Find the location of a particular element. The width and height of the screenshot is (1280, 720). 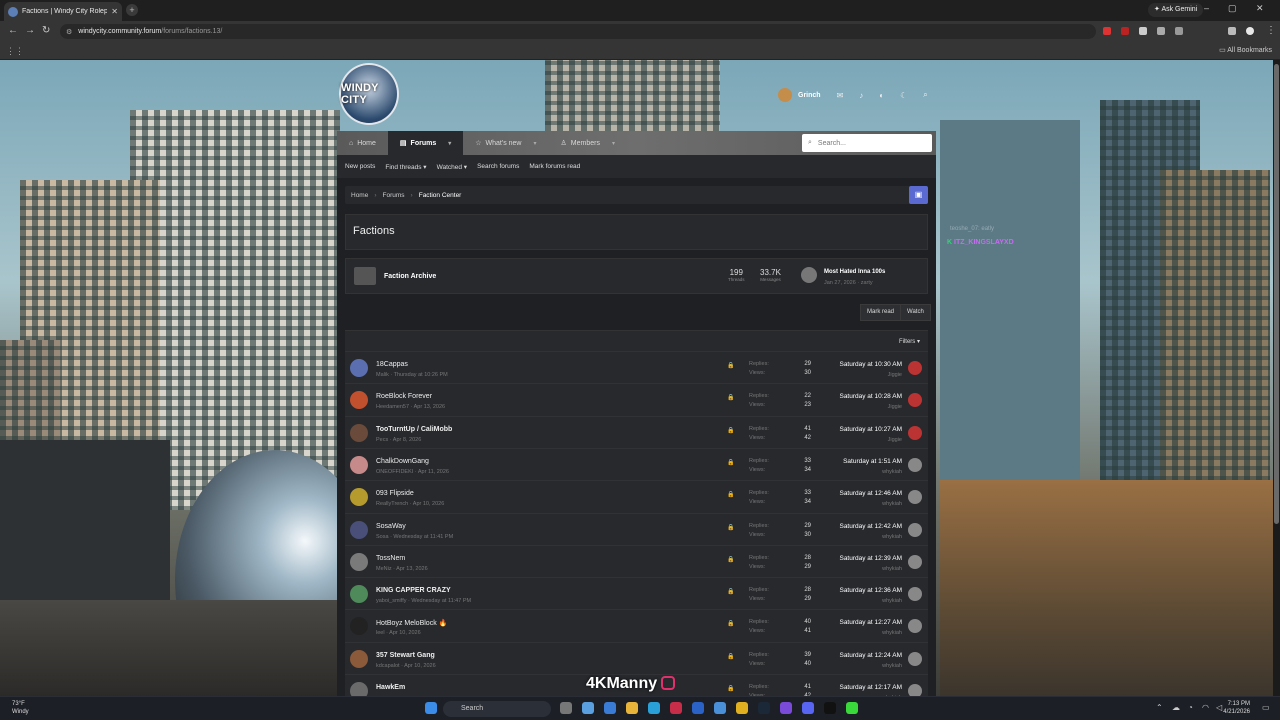

find-threads-link: Find threads ▾ is located at coordinates (405, 167).